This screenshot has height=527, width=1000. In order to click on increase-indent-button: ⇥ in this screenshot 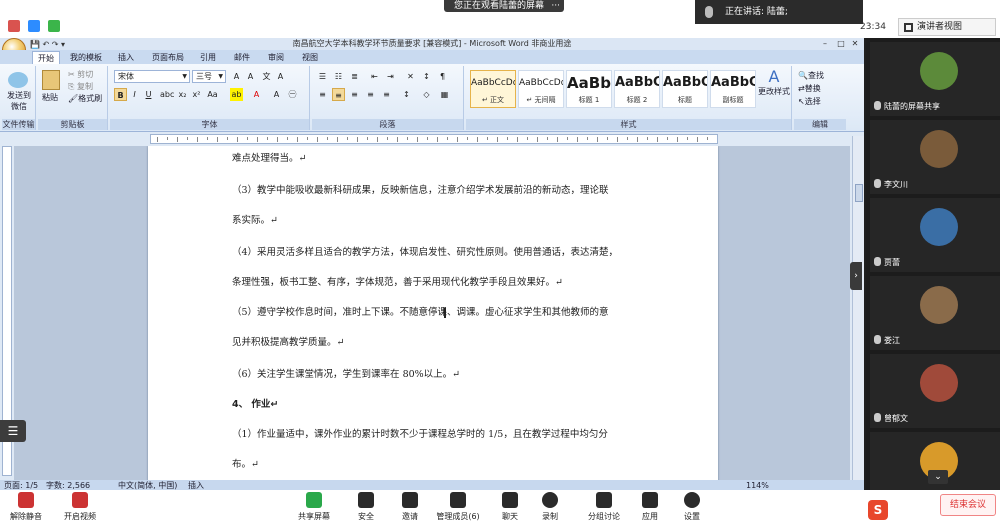, I will do `click(390, 76)`.